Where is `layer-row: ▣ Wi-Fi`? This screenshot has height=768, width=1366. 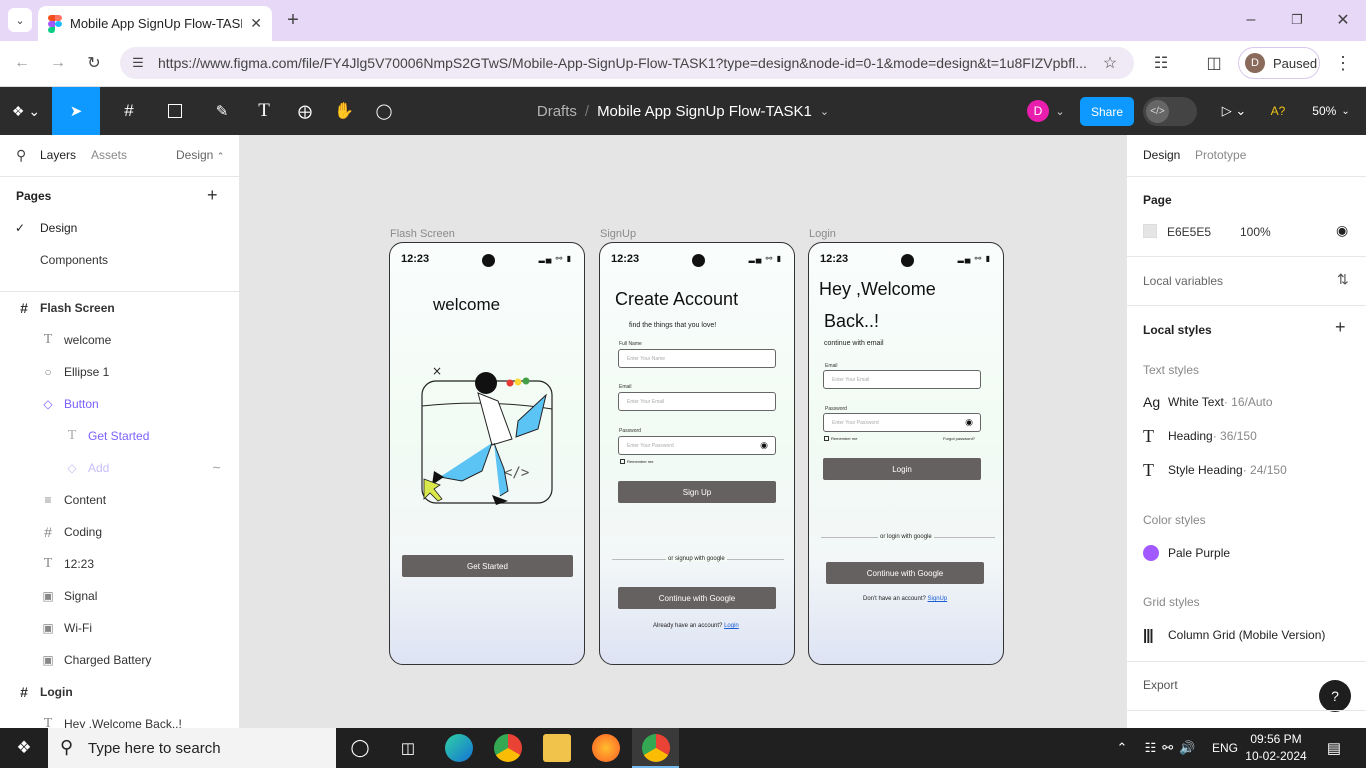 layer-row: ▣ Wi-Fi is located at coordinates (119, 628).